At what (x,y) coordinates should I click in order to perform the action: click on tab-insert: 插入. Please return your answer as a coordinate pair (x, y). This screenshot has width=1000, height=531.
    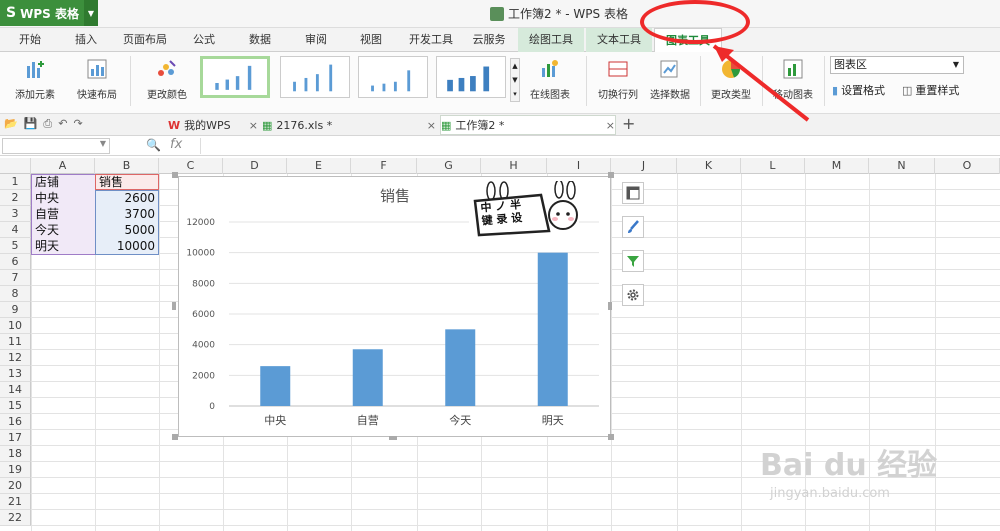
    Looking at the image, I should click on (86, 40).